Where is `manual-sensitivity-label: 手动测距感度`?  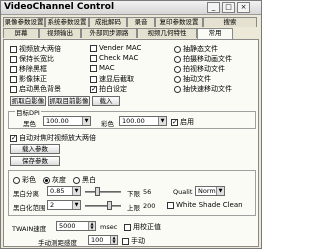 manual-sensitivity-label: 手动测距感度 is located at coordinates (57, 243).